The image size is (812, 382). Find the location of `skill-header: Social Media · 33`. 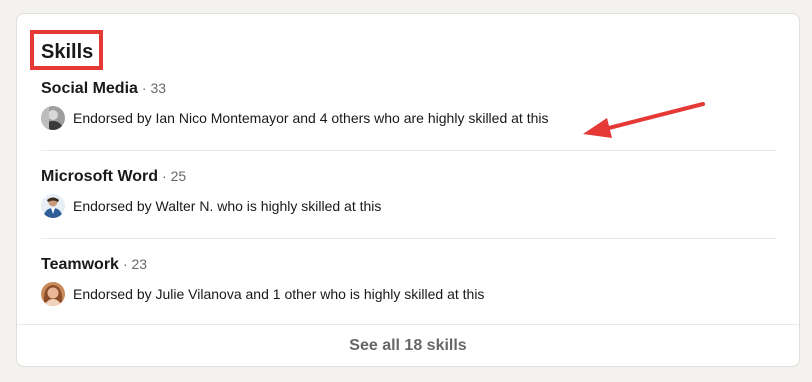

skill-header: Social Media · 33 is located at coordinates (103, 88).